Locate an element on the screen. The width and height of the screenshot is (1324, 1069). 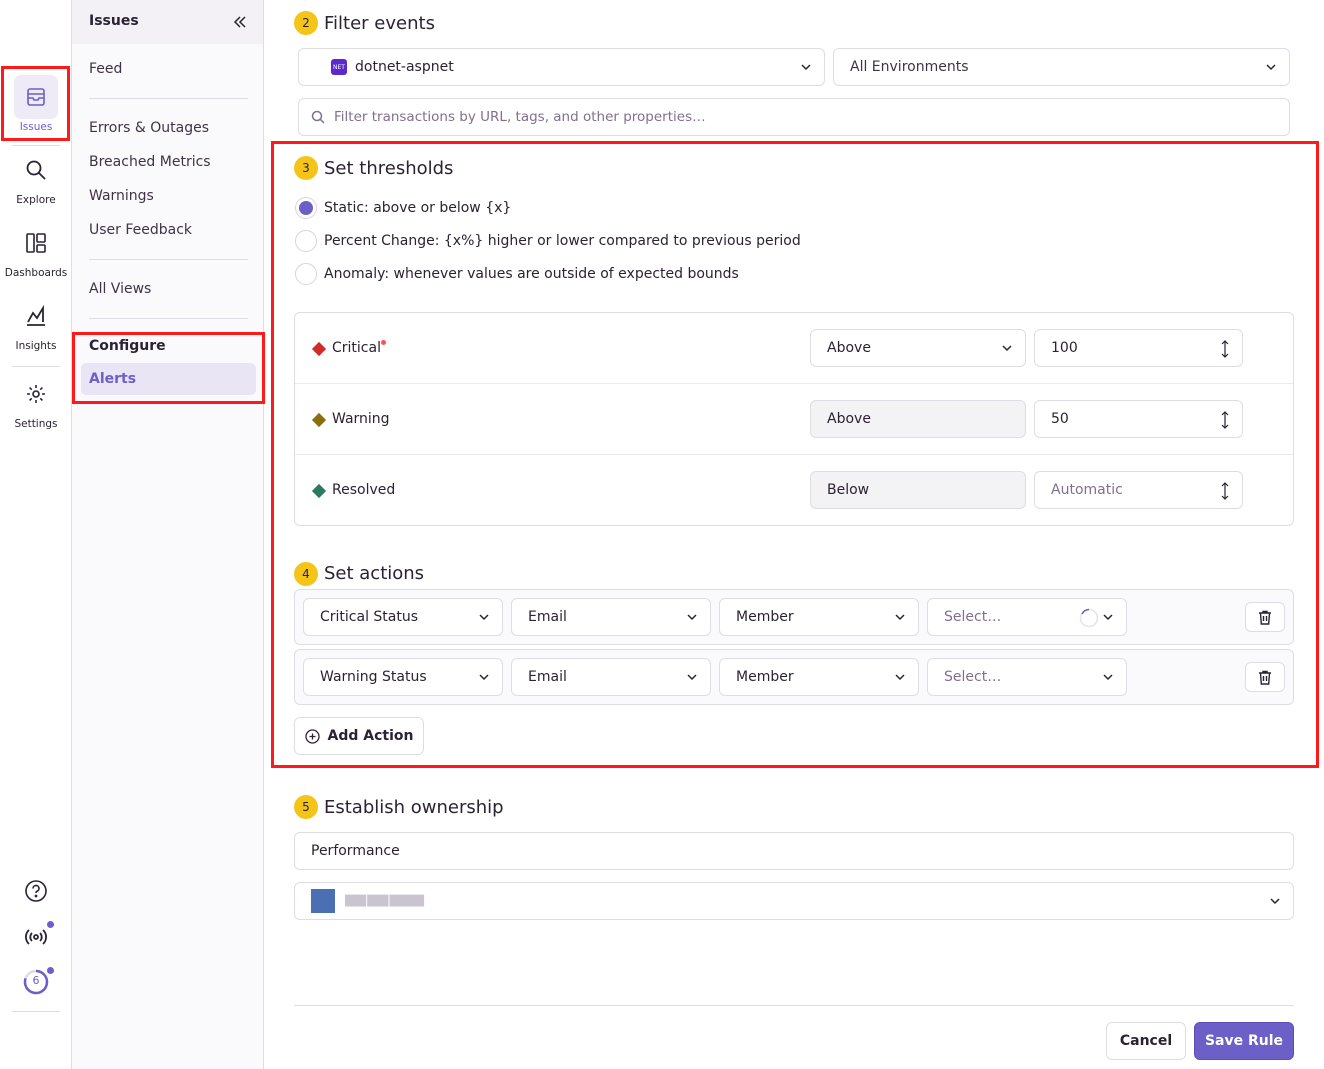
warning-value-input: 50 is located at coordinates (1138, 419).